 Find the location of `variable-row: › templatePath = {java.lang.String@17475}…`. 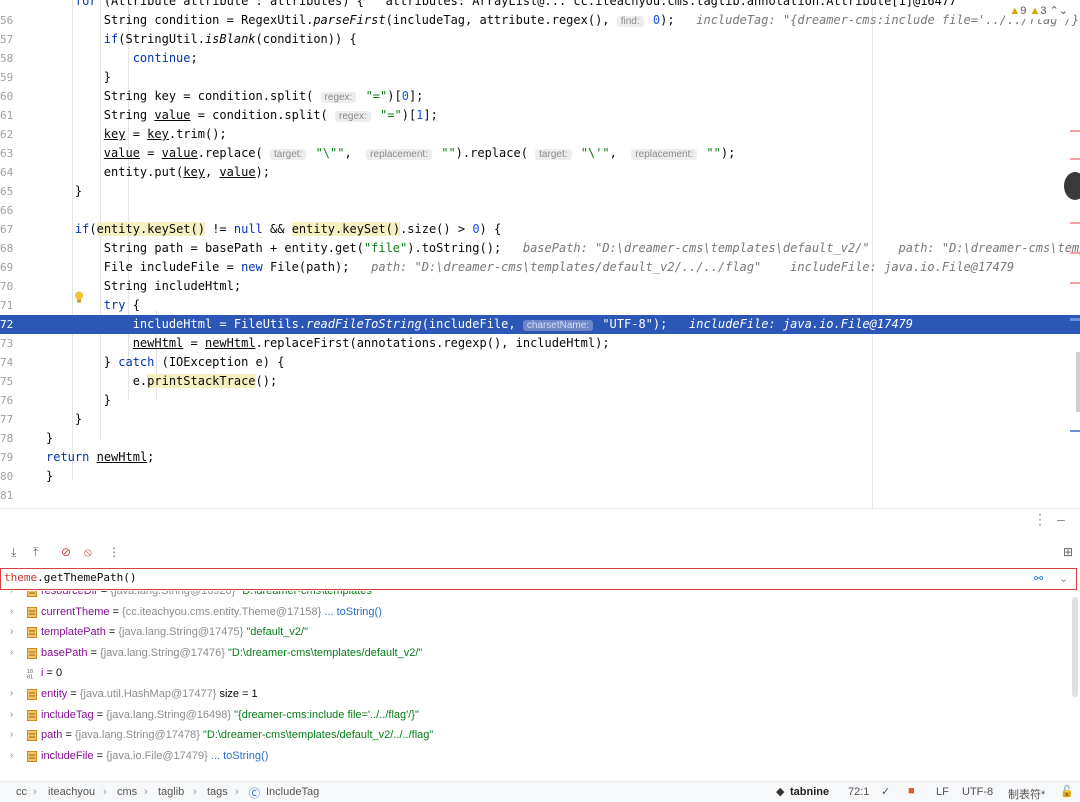

variable-row: › templatePath = {java.lang.String@17475}… is located at coordinates (540, 632).